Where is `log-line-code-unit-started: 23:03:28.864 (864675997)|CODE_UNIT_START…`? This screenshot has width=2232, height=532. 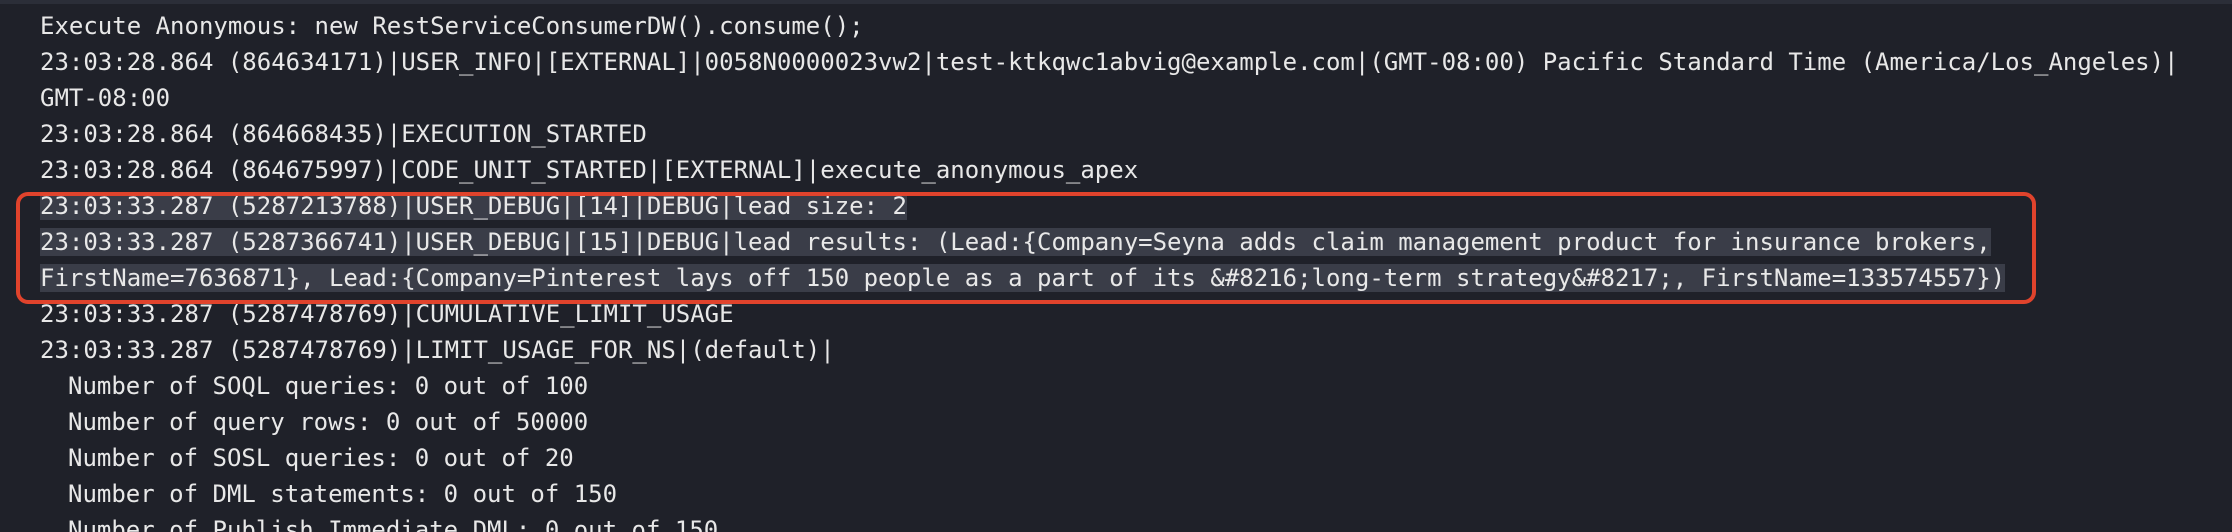 log-line-code-unit-started: 23:03:28.864 (864675997)|CODE_UNIT_START… is located at coordinates (589, 170).